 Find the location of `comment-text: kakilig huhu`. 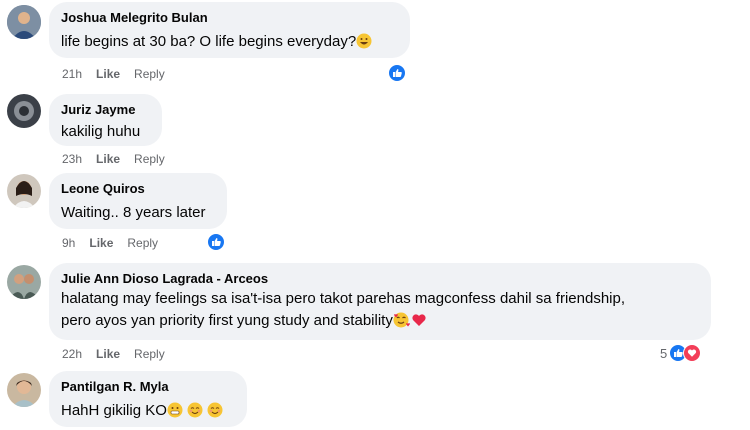

comment-text: kakilig huhu is located at coordinates (101, 131).